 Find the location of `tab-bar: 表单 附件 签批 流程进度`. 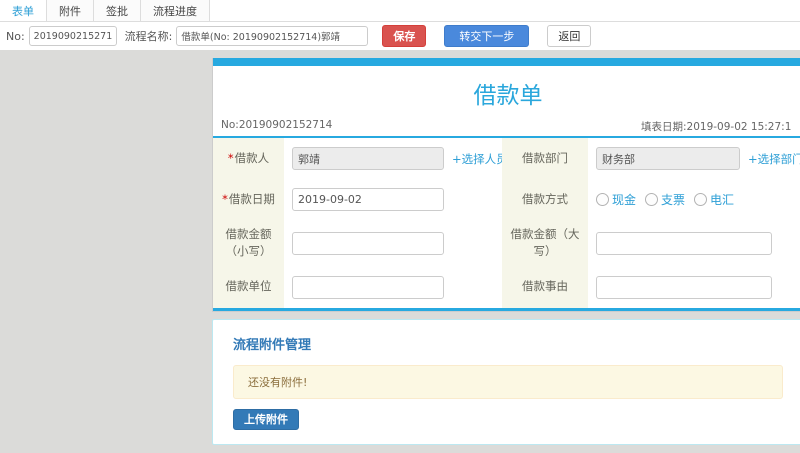

tab-bar: 表单 附件 签批 流程进度 is located at coordinates (400, 11).